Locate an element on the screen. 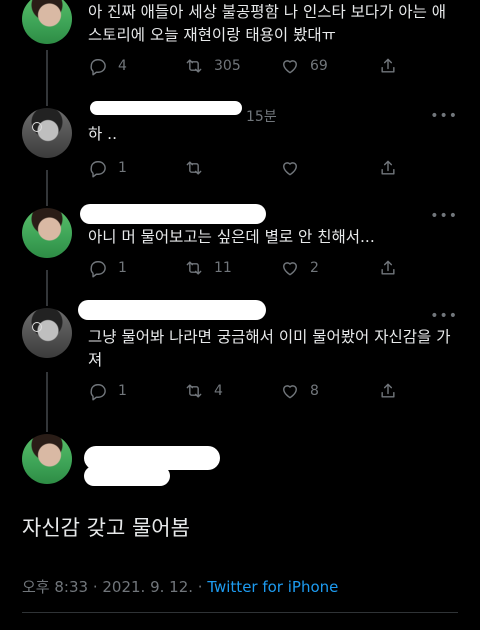 This screenshot has height=630, width=480. tweet-timestamp: 오후 8:33 · 2021. 9. 12. · is located at coordinates (115, 587).